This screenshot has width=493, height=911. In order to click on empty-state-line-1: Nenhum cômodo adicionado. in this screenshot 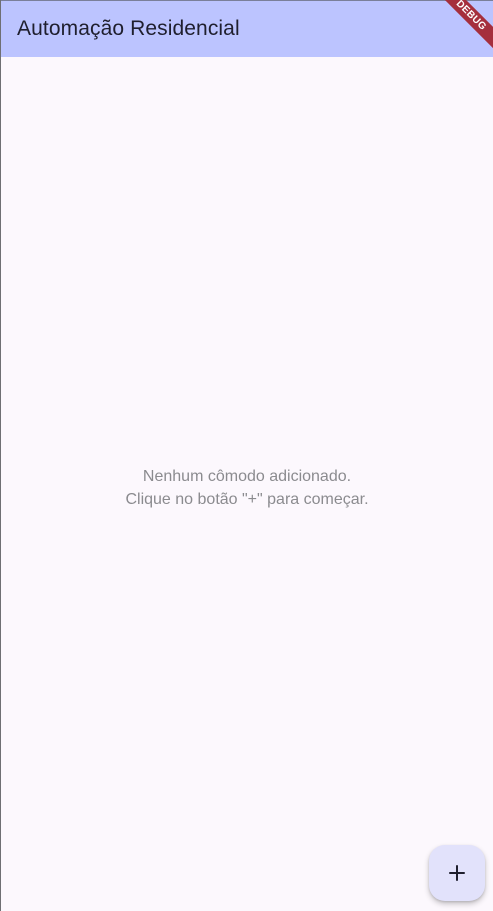, I will do `click(247, 476)`.